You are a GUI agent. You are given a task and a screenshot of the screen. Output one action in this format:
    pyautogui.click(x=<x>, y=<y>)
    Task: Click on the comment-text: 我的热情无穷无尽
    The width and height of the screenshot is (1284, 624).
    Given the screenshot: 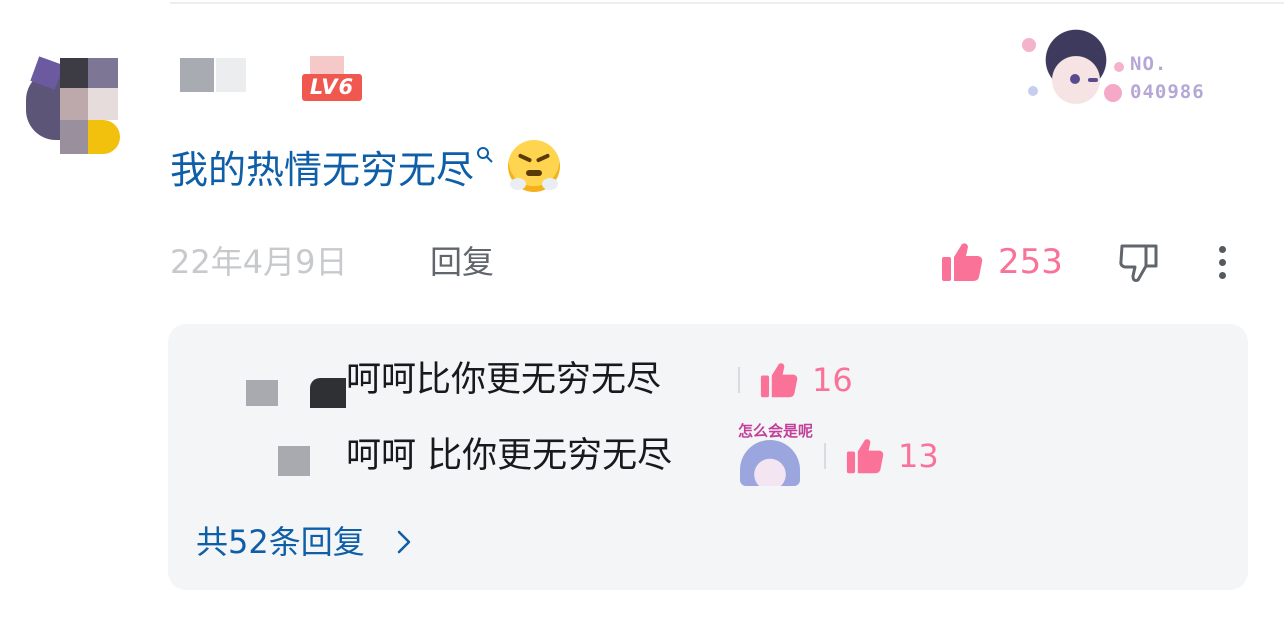 What is the action you would take?
    pyautogui.click(x=365, y=166)
    